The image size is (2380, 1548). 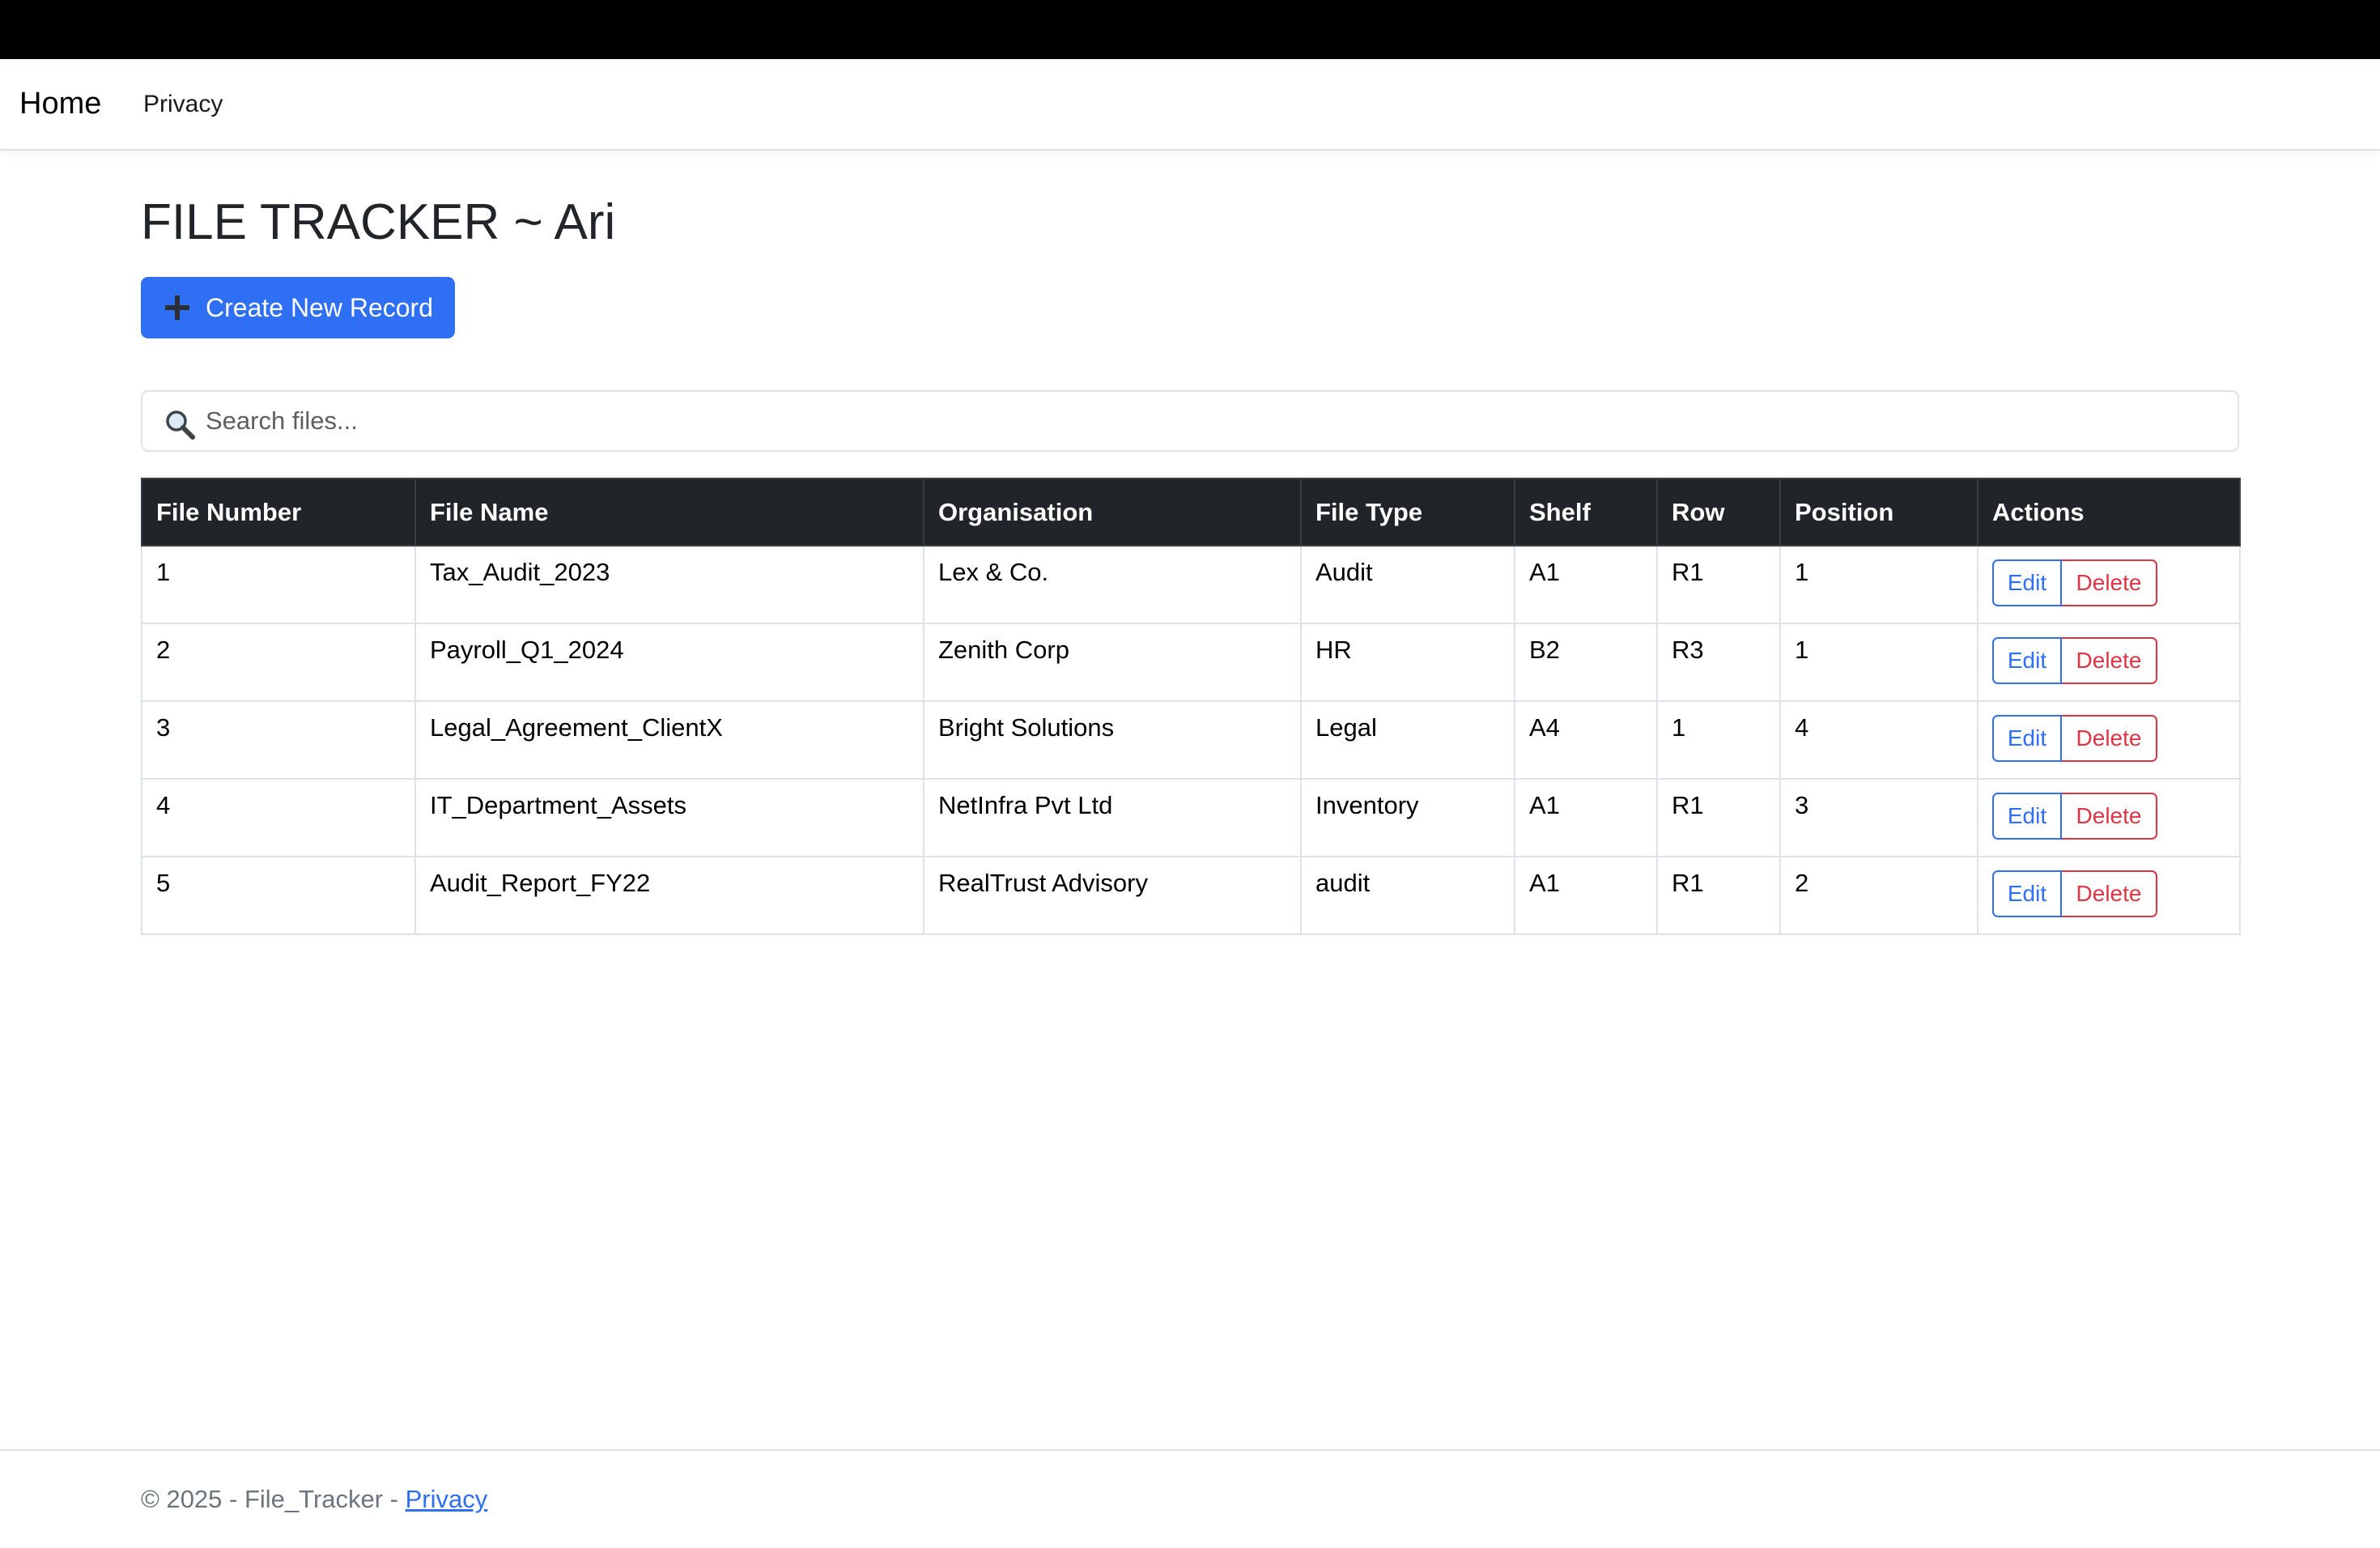 I want to click on search-input, so click(x=1210, y=421).